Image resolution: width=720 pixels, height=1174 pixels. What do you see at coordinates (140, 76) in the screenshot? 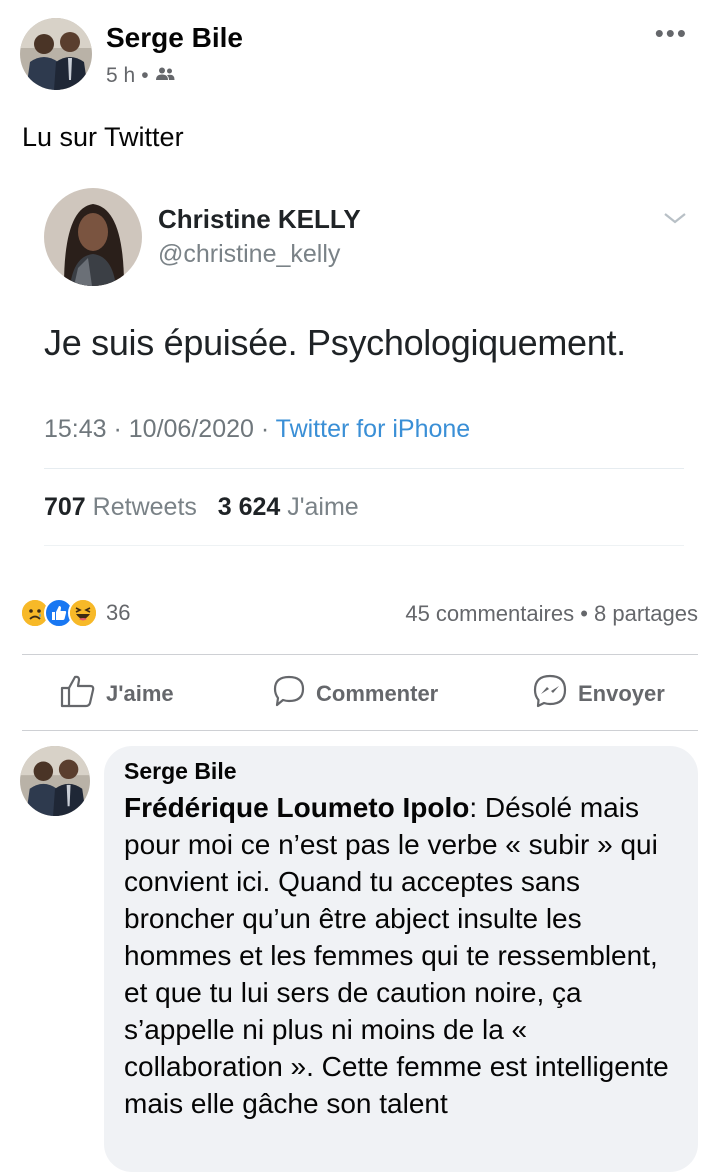
I see `post-meta: 5 h •` at bounding box center [140, 76].